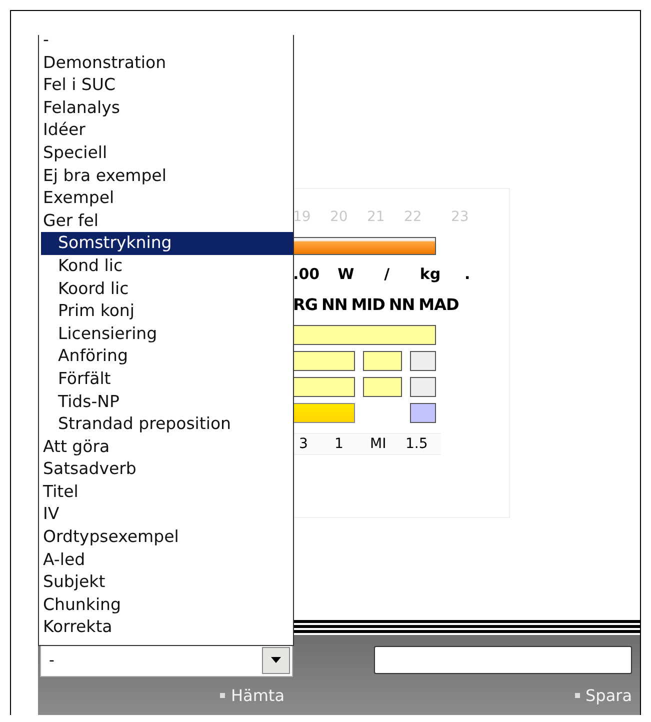  Describe the element at coordinates (166, 514) in the screenshot. I see `list-option: IV` at that location.